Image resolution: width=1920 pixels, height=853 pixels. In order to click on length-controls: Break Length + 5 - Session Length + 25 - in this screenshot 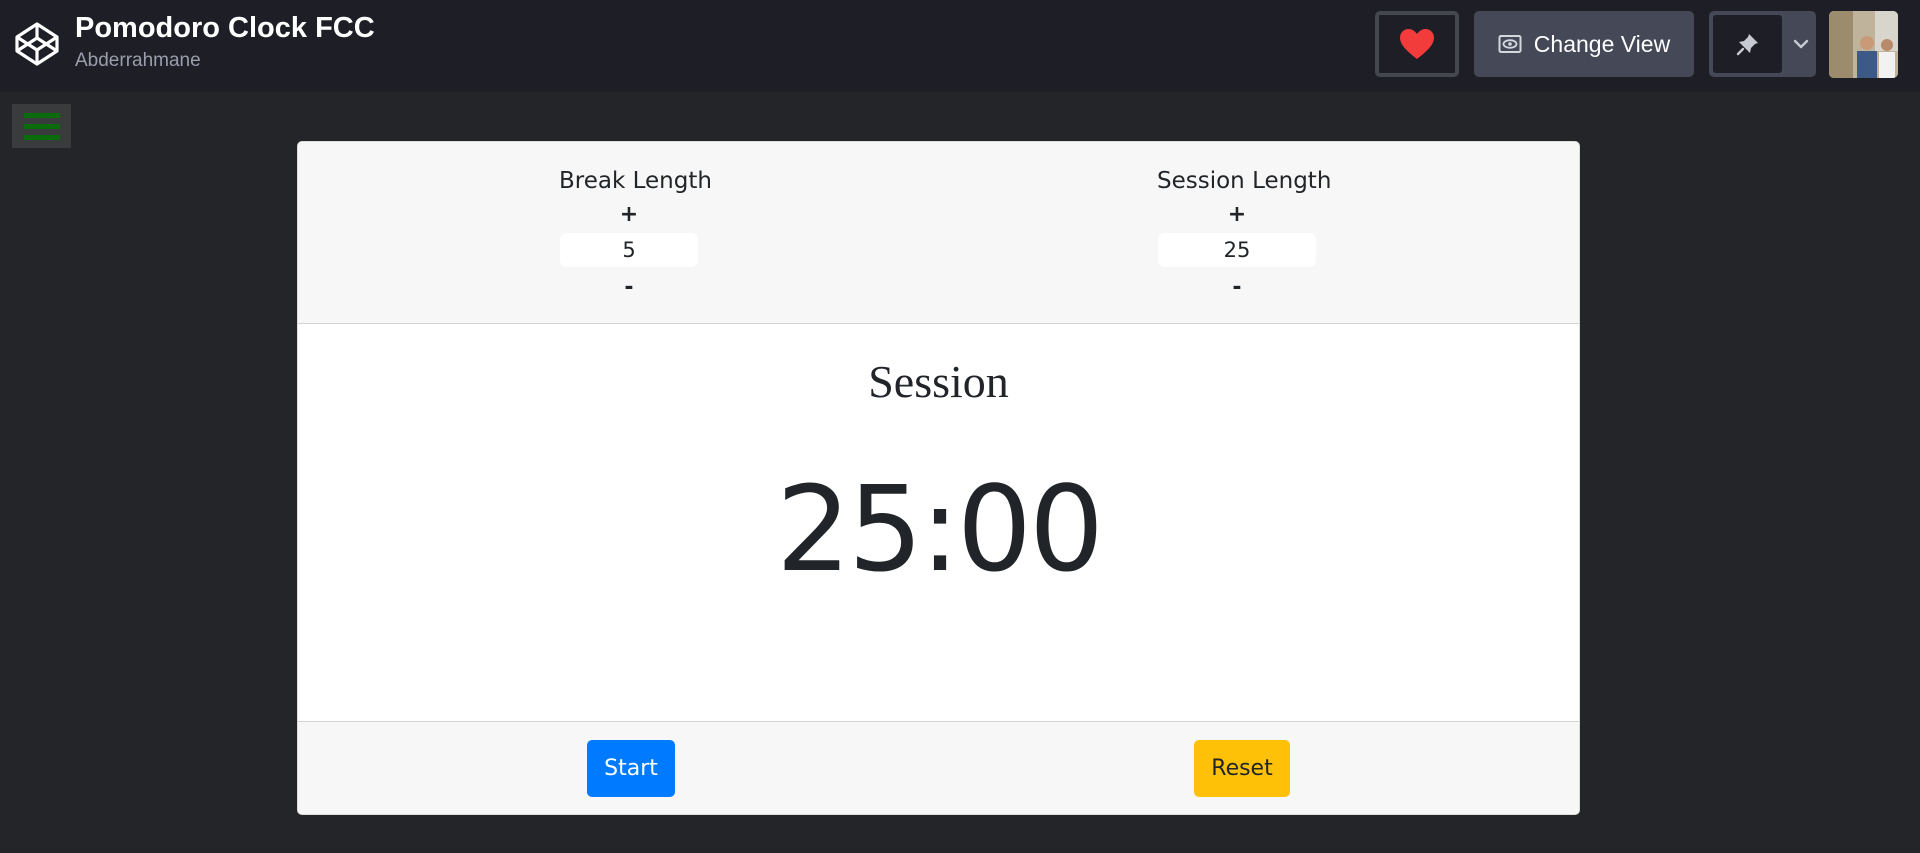, I will do `click(938, 233)`.